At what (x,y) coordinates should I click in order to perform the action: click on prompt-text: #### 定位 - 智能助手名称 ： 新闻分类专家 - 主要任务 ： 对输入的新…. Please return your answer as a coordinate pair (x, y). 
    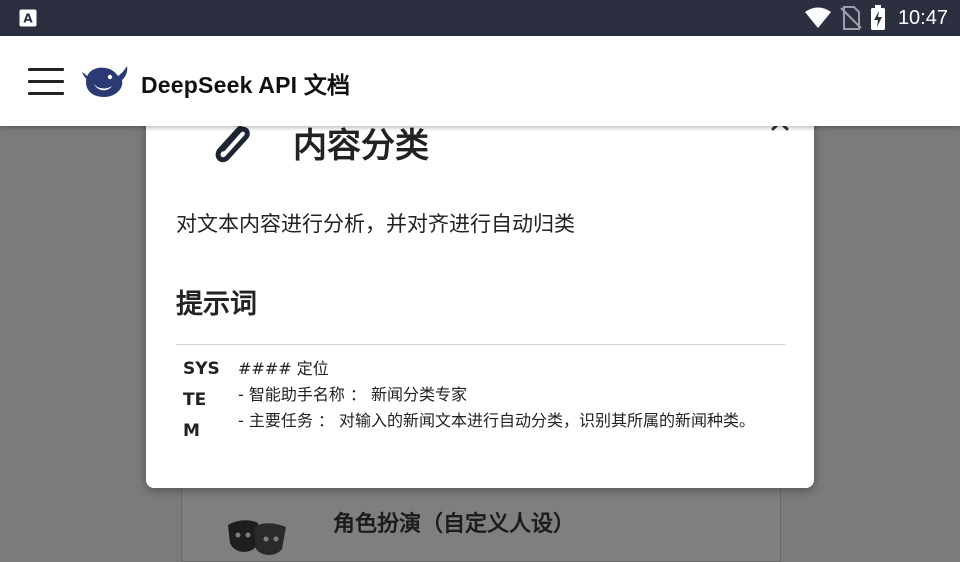
    Looking at the image, I should click on (508, 395).